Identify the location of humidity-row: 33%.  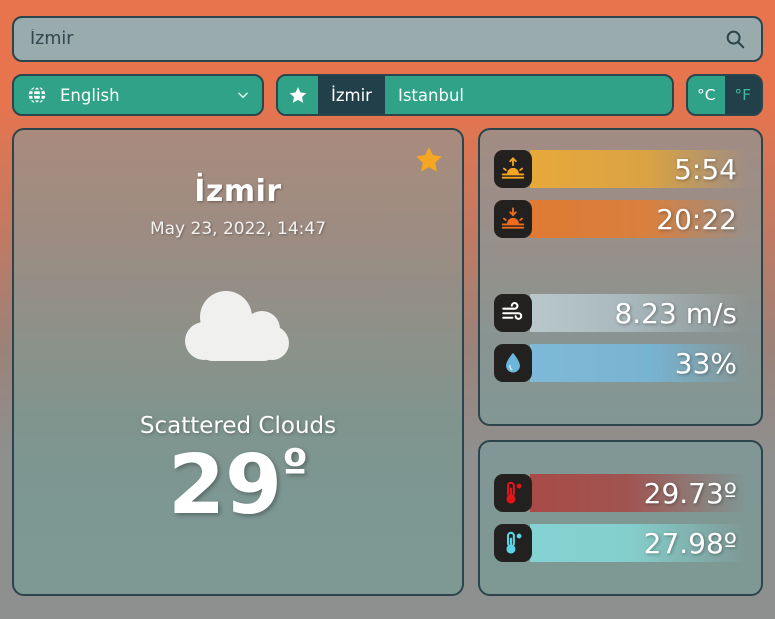
(620, 363).